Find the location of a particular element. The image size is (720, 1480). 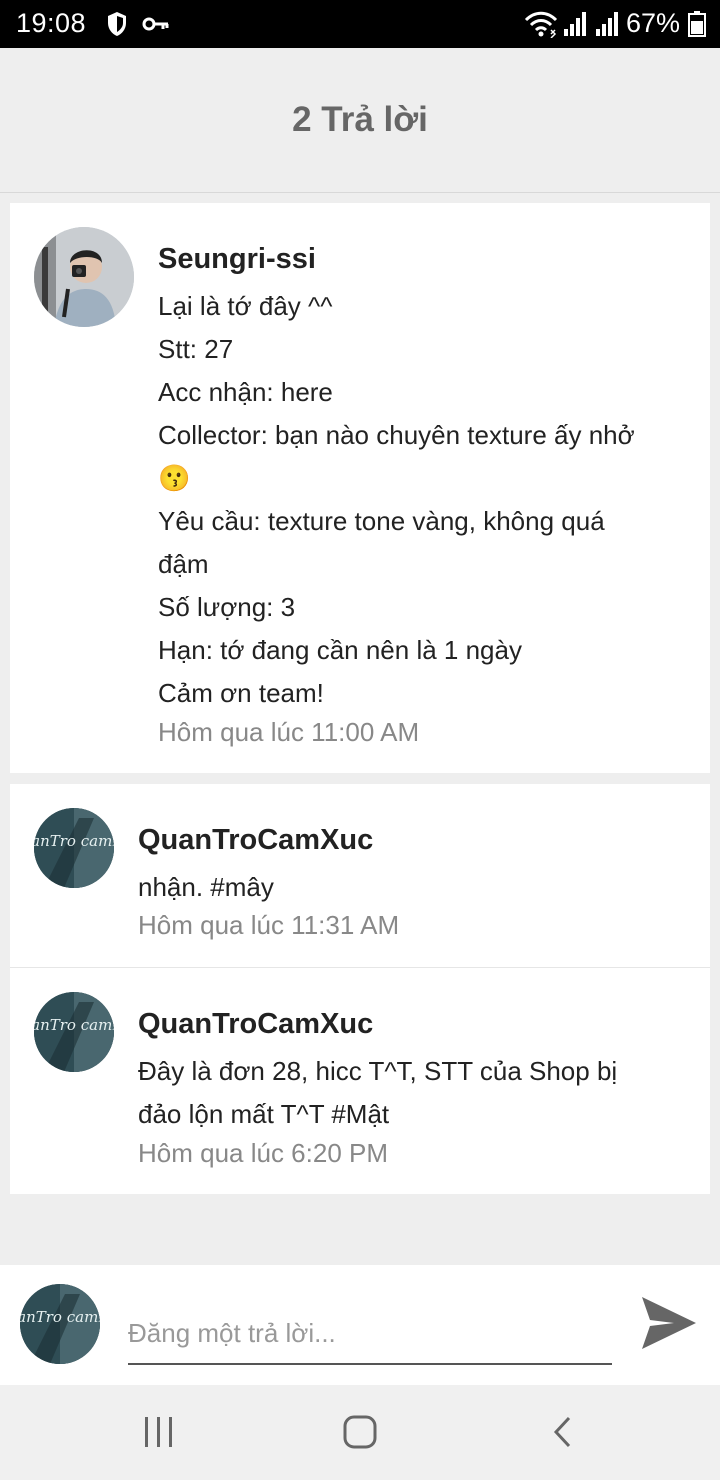

wifi-icon is located at coordinates (541, 24).